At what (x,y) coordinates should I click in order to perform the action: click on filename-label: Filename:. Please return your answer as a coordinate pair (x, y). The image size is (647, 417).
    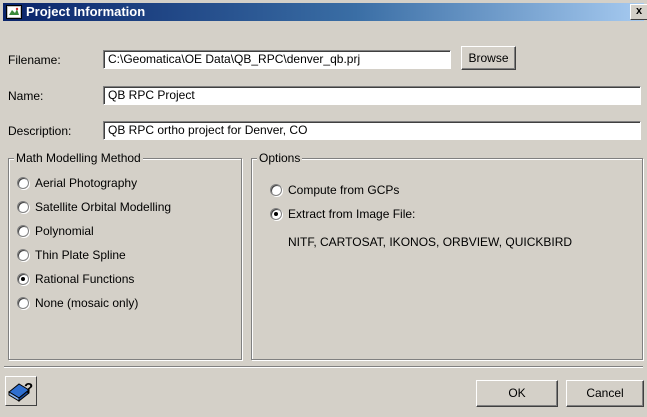
    Looking at the image, I should click on (34, 60).